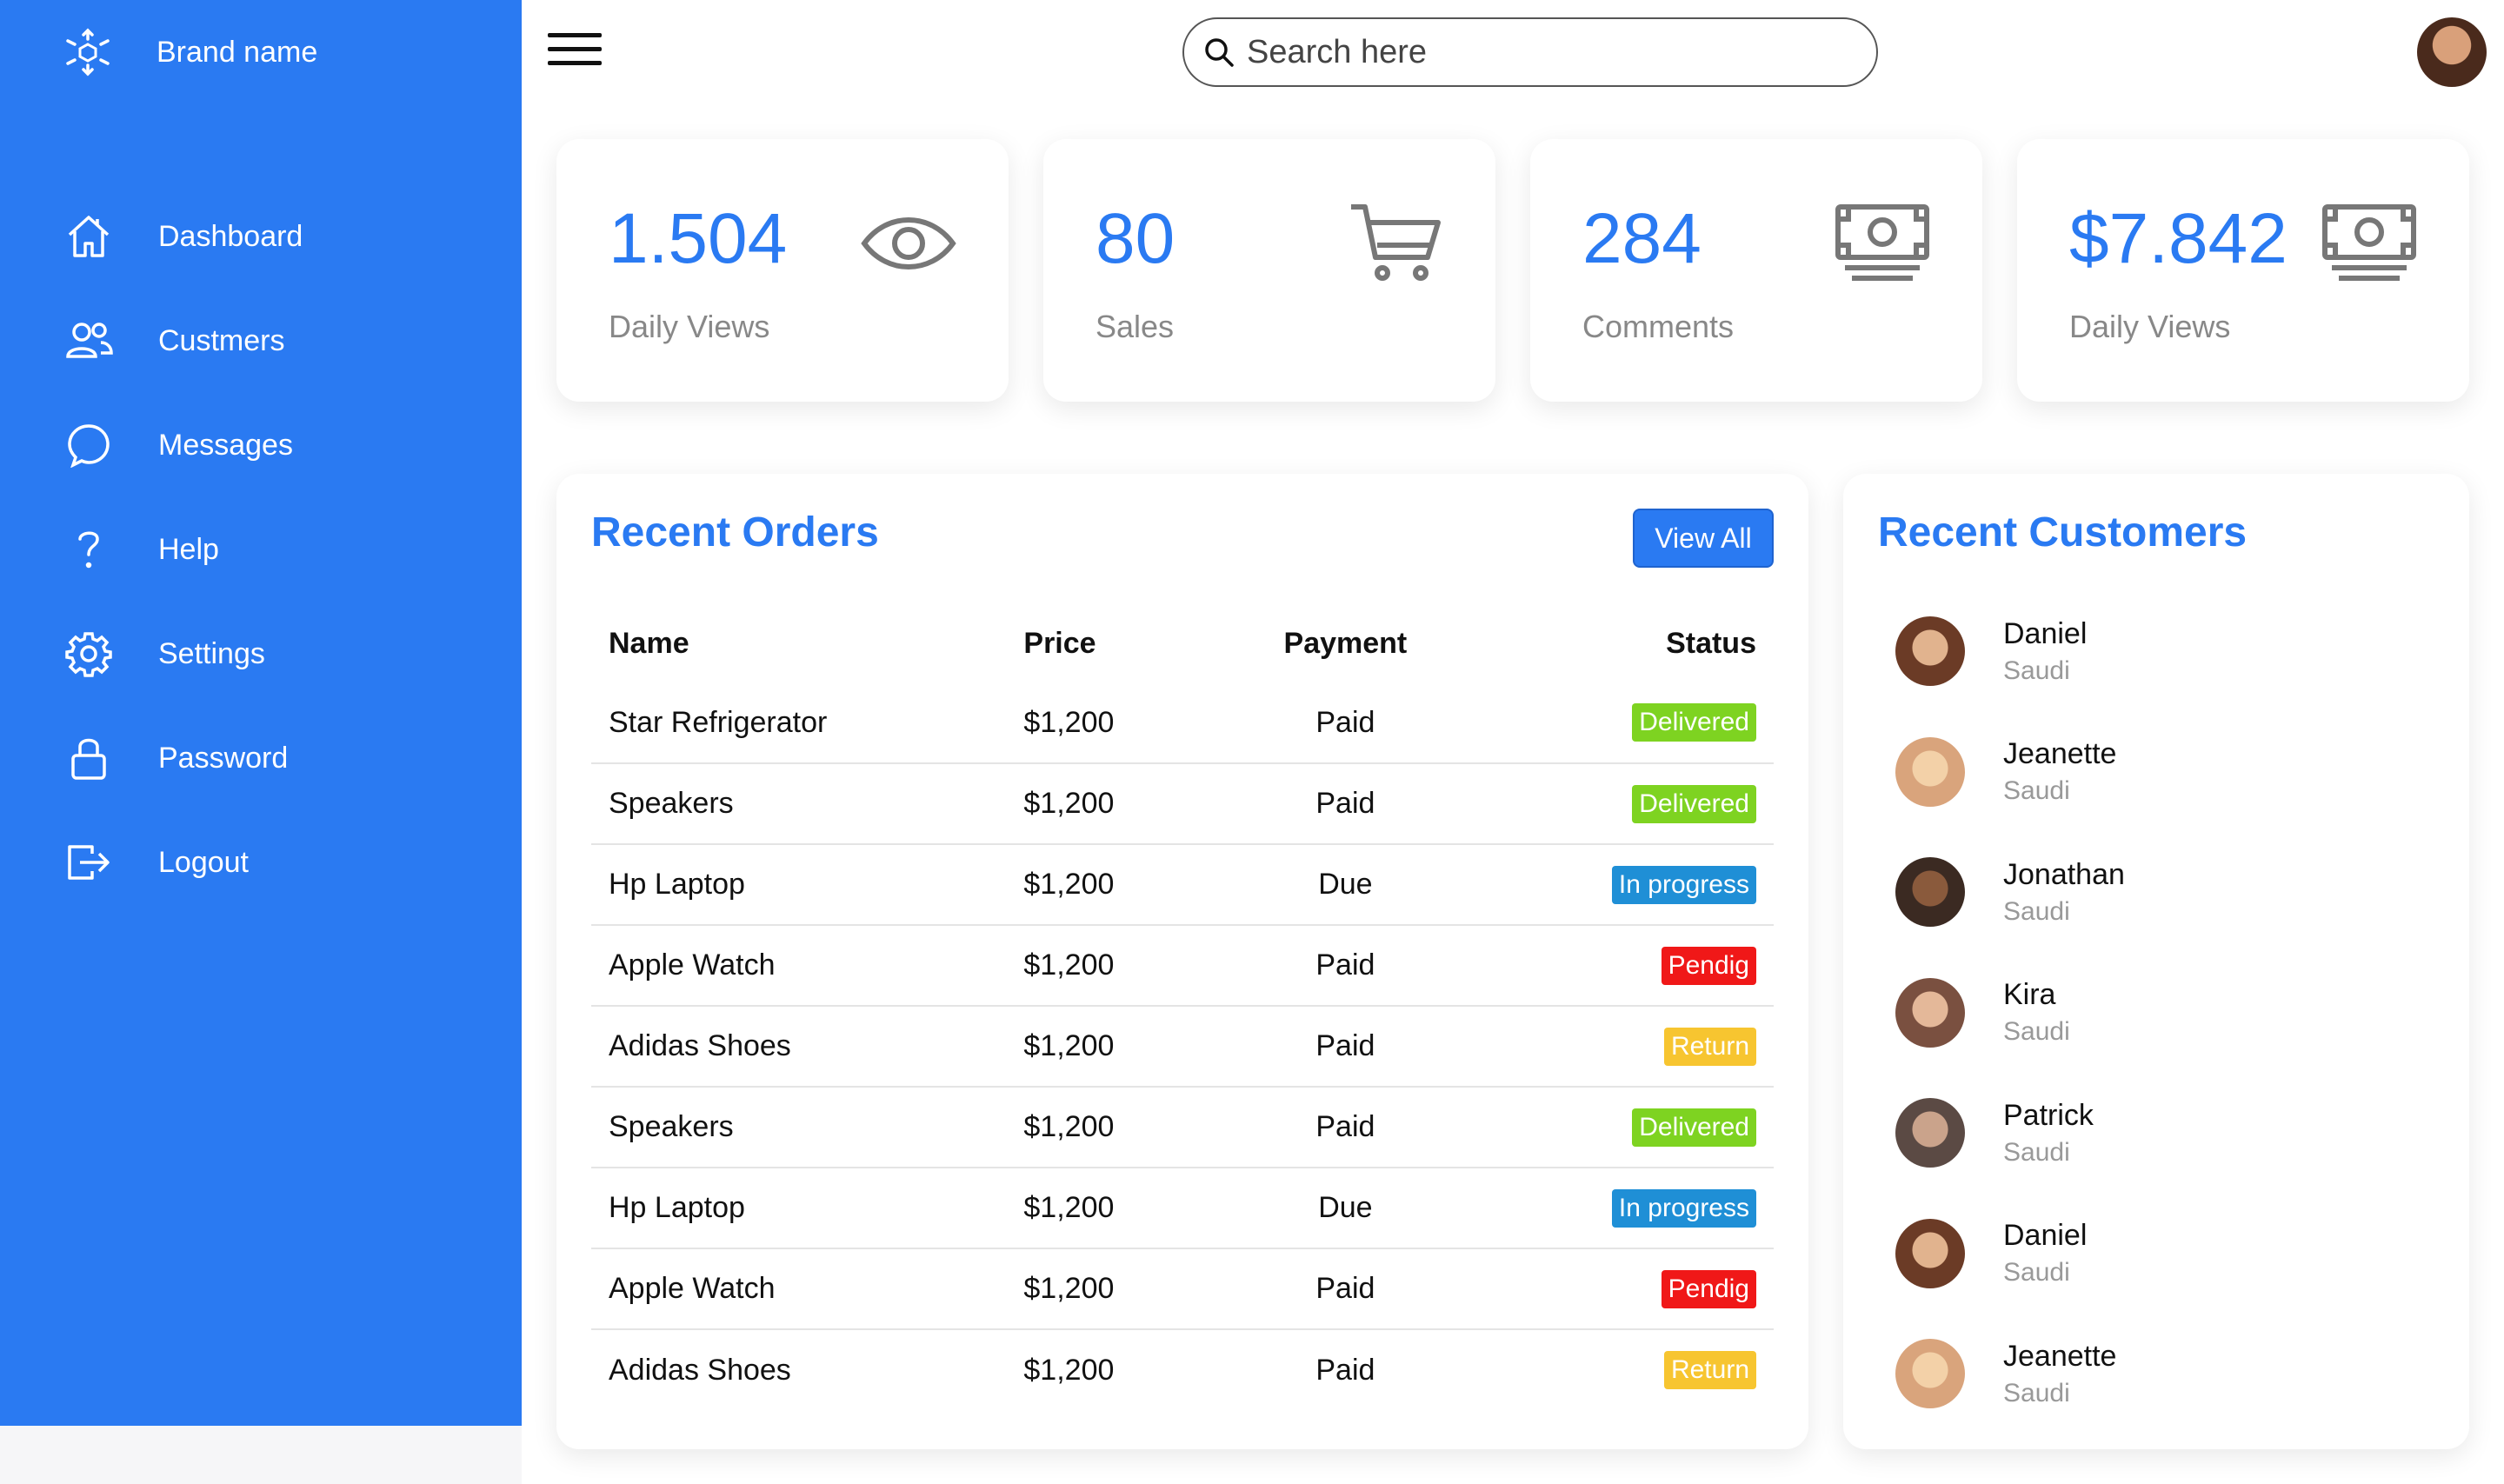 This screenshot has width=2504, height=1484. What do you see at coordinates (2369, 242) in the screenshot?
I see `money-icon` at bounding box center [2369, 242].